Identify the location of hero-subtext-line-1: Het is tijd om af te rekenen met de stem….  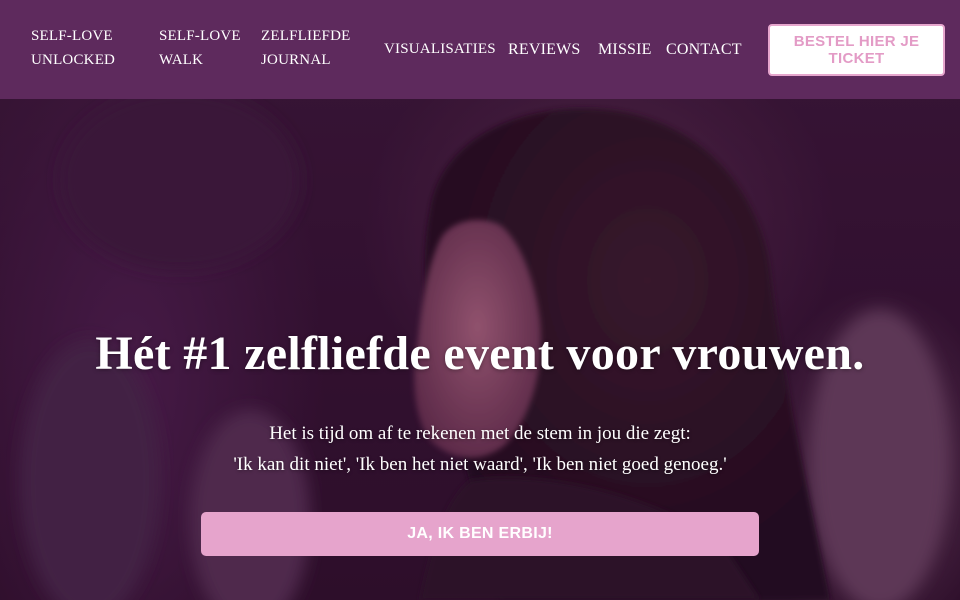
(480, 433).